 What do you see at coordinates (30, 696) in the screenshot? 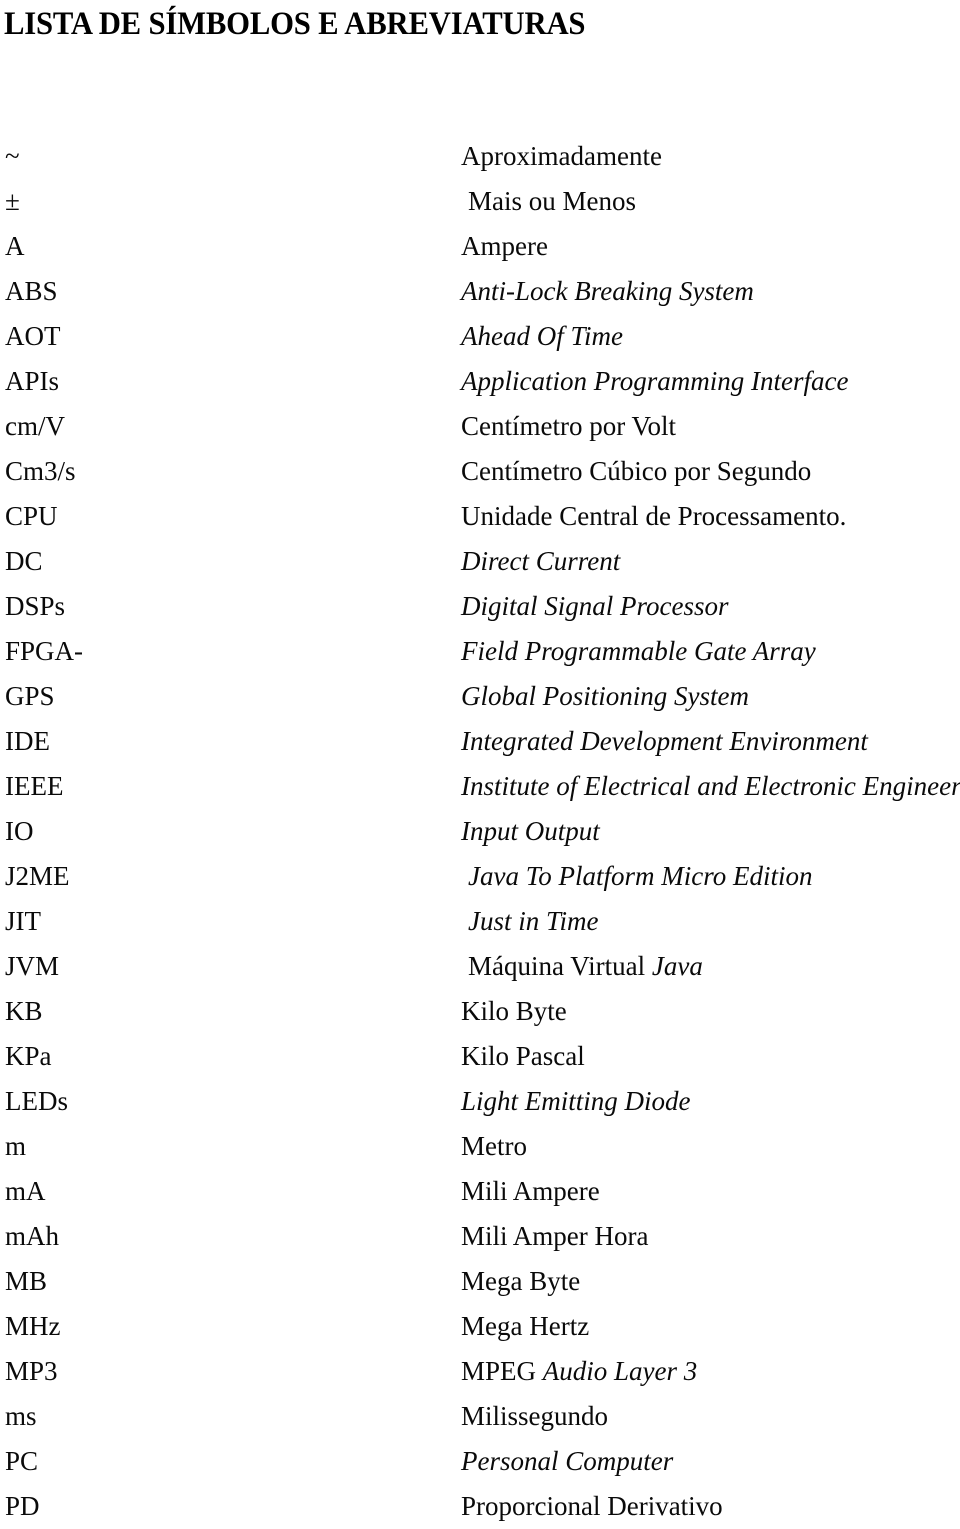
I see `abbreviation-symbol: GPS` at bounding box center [30, 696].